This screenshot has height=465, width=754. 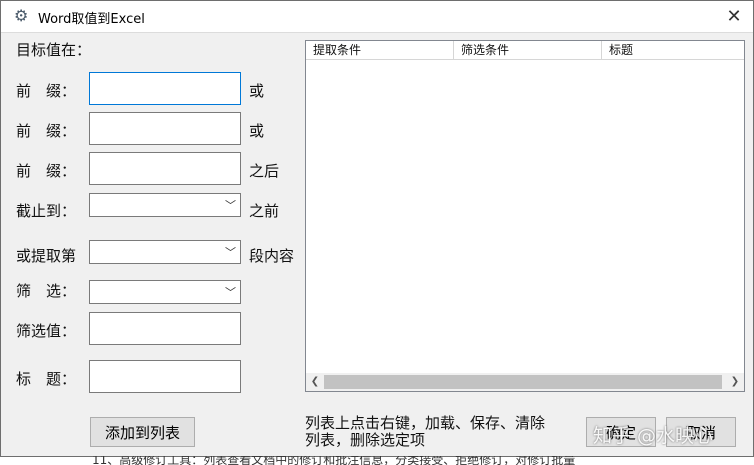 What do you see at coordinates (46, 131) in the screenshot?
I see `prefix-label-2: 前 缀：` at bounding box center [46, 131].